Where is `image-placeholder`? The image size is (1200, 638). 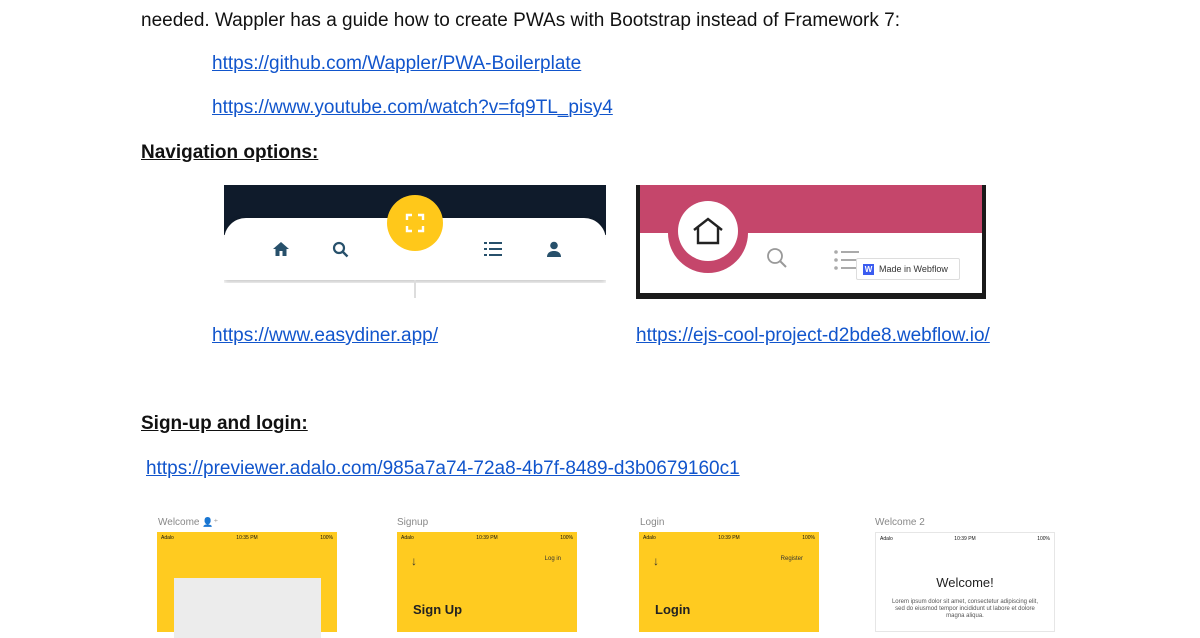 image-placeholder is located at coordinates (247, 608).